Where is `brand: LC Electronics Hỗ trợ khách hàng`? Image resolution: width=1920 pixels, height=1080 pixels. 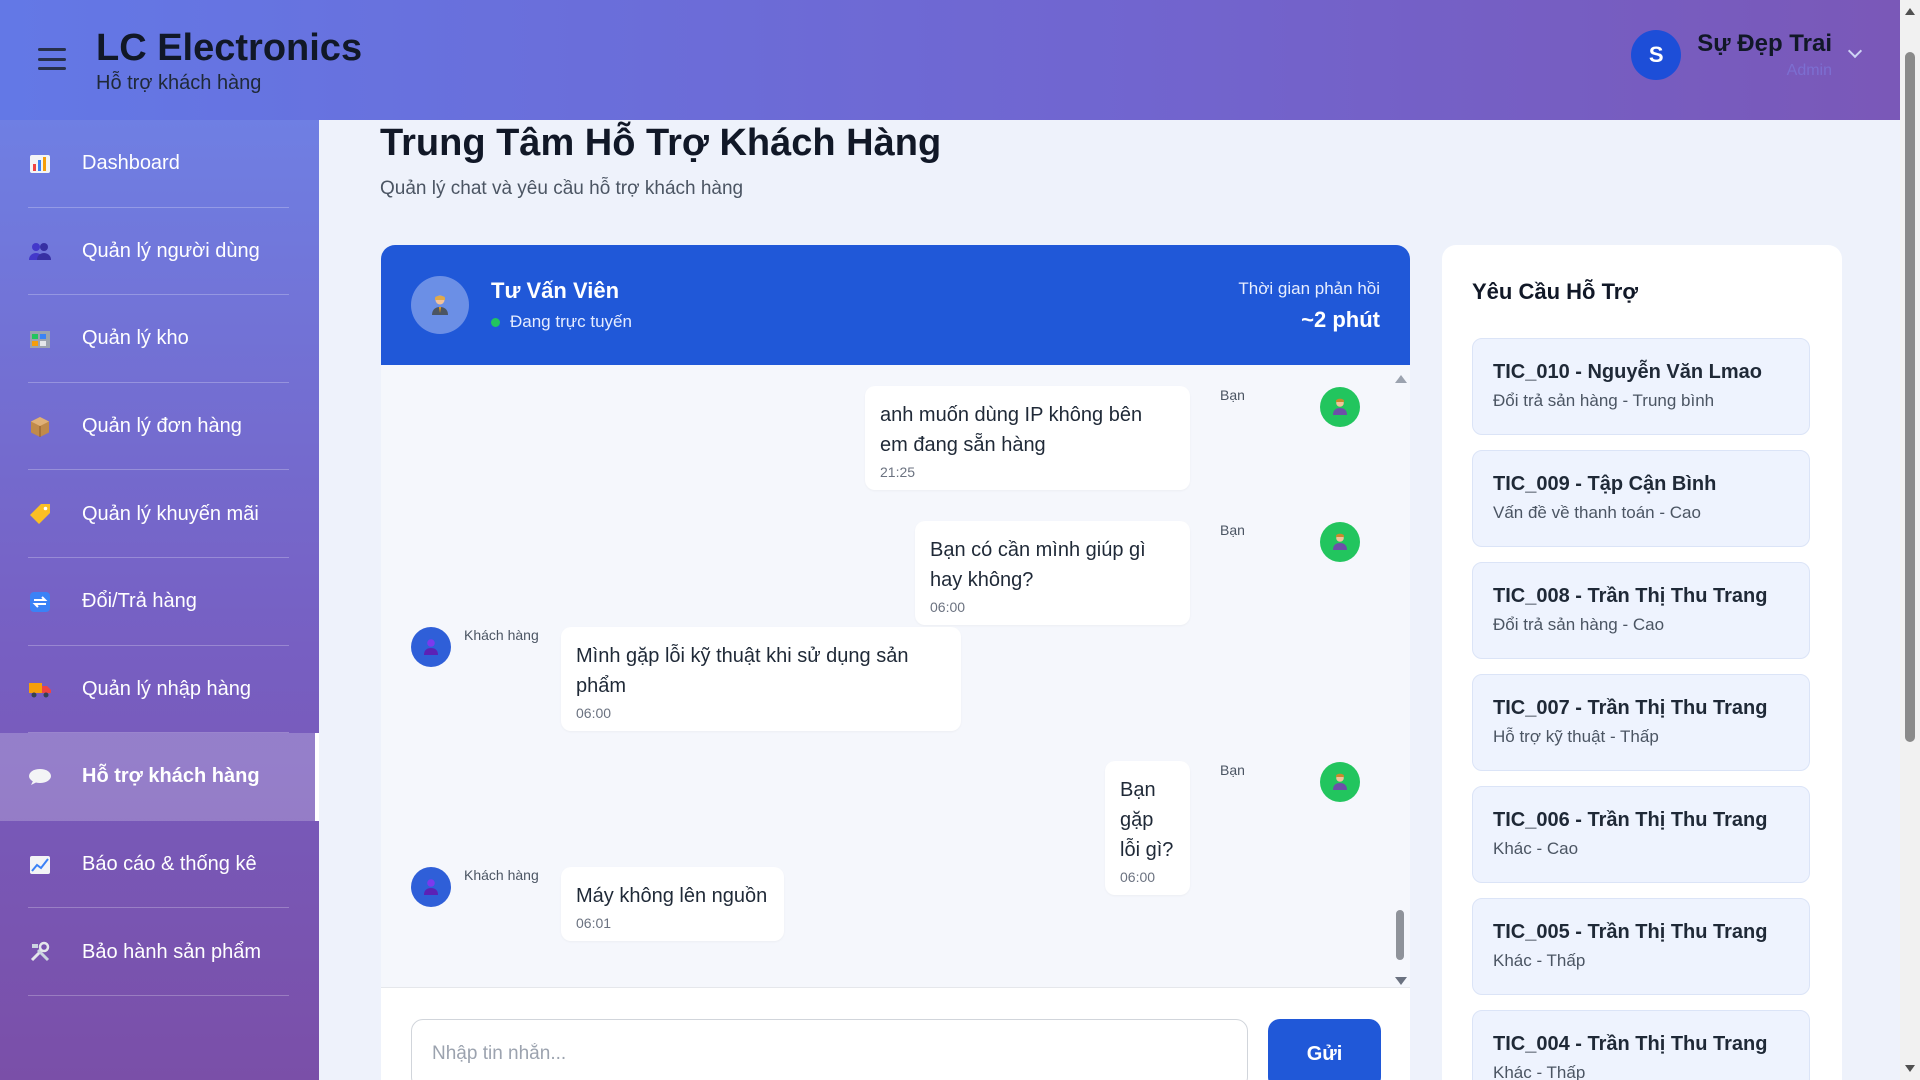
brand: LC Electronics Hỗ trợ khách hàng is located at coordinates (229, 60).